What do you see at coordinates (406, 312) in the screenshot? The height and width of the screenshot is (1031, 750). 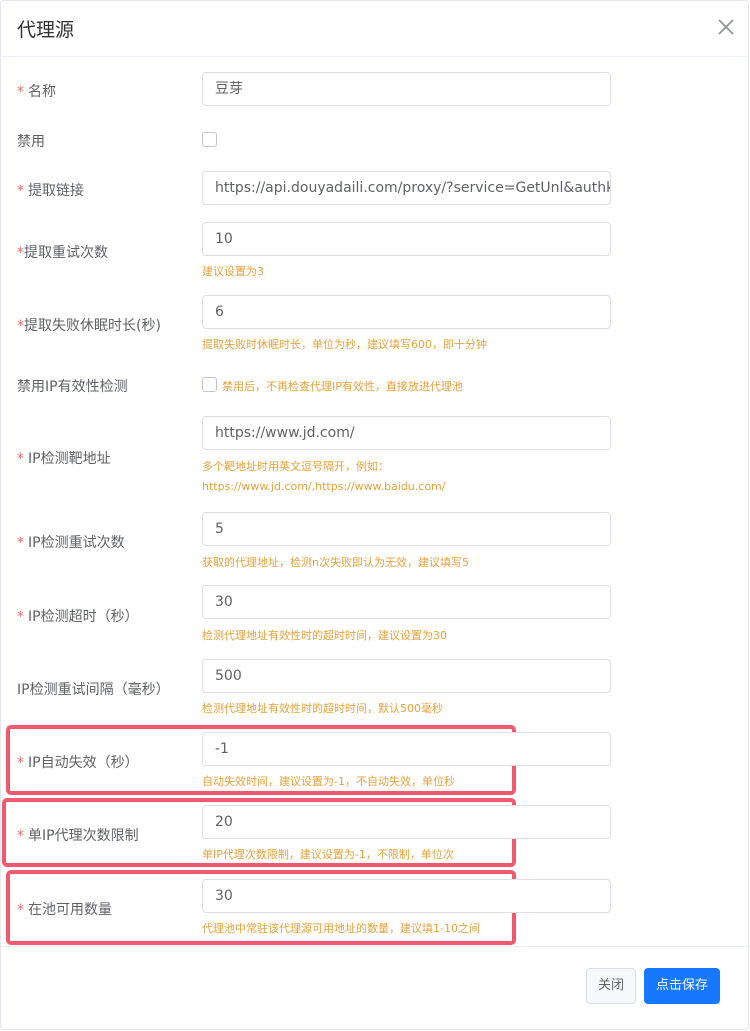 I see `fail-sleep-input: 6` at bounding box center [406, 312].